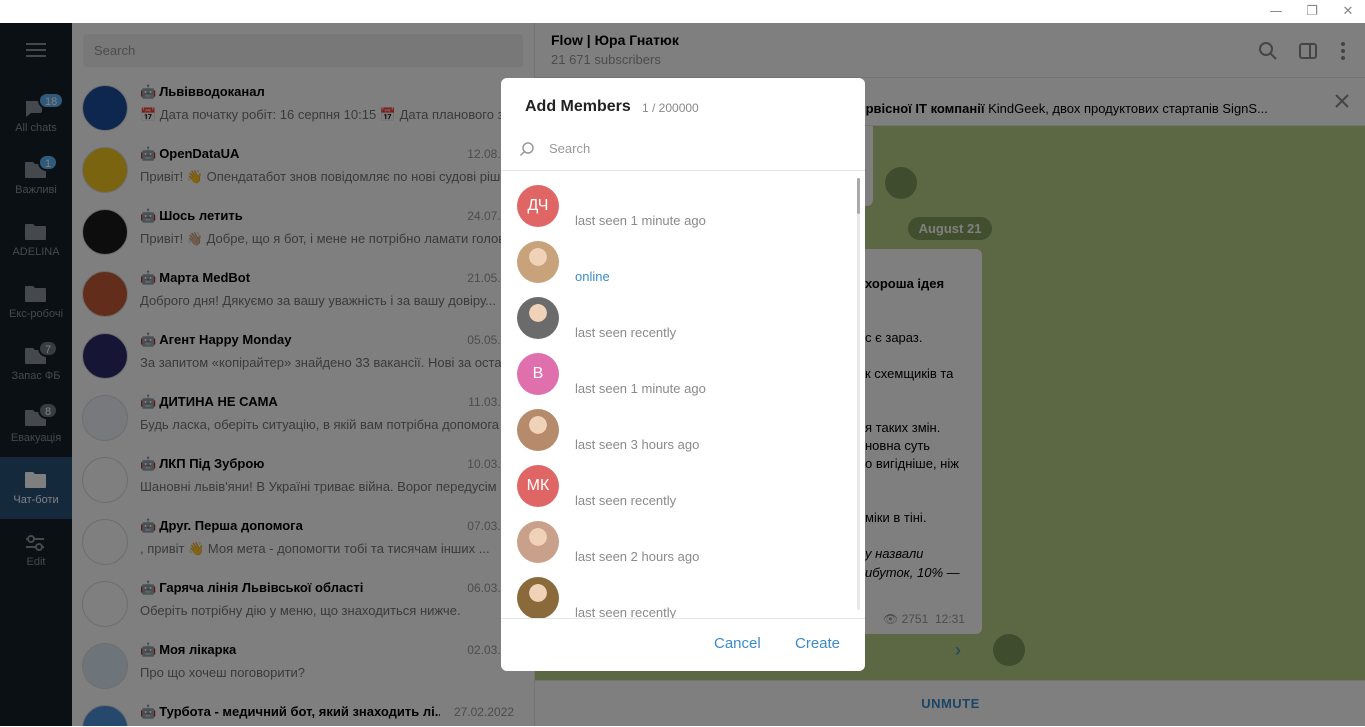  Describe the element at coordinates (683, 152) in the screenshot. I see `member-search: Search` at that location.